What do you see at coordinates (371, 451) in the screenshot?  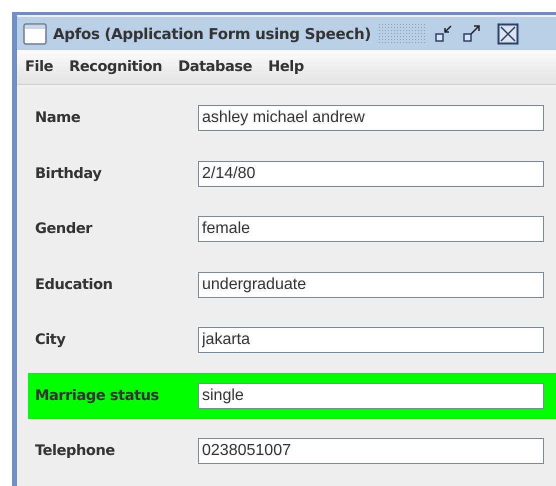 I see `text-field: 0238051007` at bounding box center [371, 451].